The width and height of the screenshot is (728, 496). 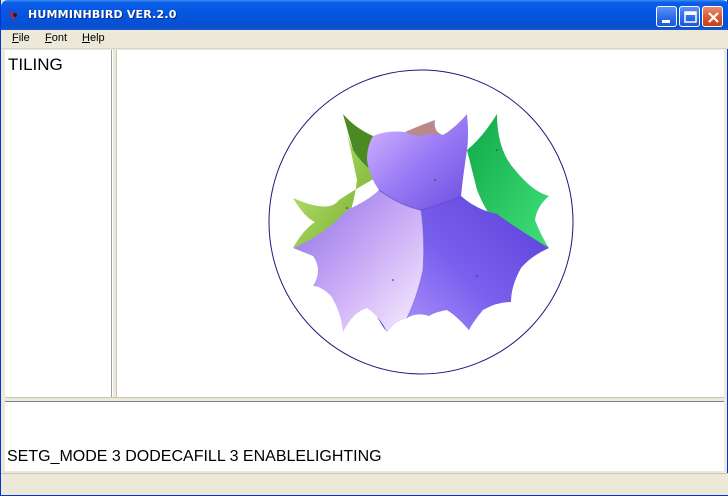 I want to click on menu-font: Font, so click(x=56, y=38).